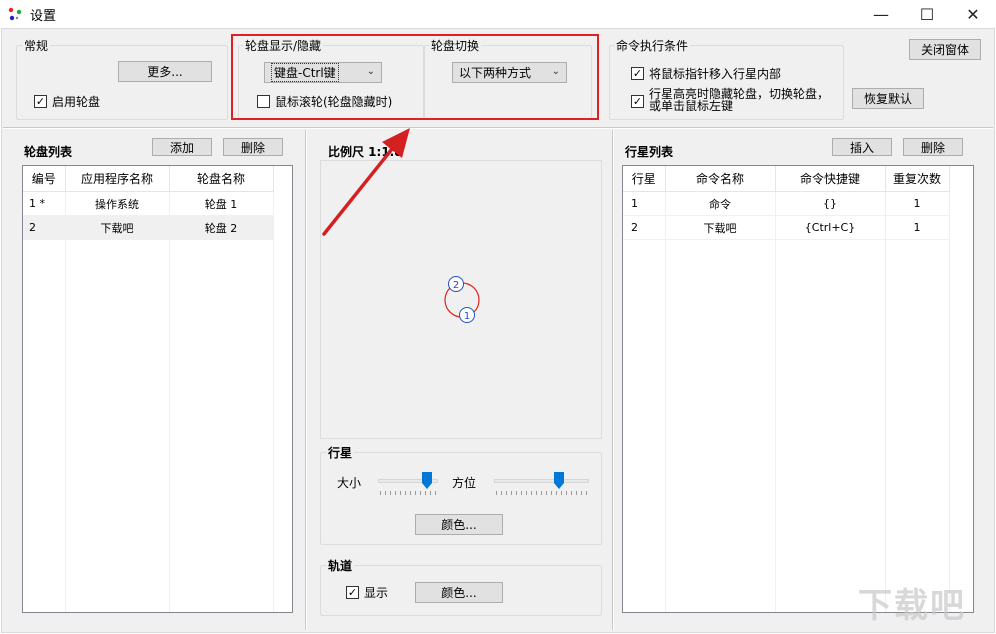  What do you see at coordinates (117, 203) in the screenshot?
I see `table-cell: 操作系统` at bounding box center [117, 203].